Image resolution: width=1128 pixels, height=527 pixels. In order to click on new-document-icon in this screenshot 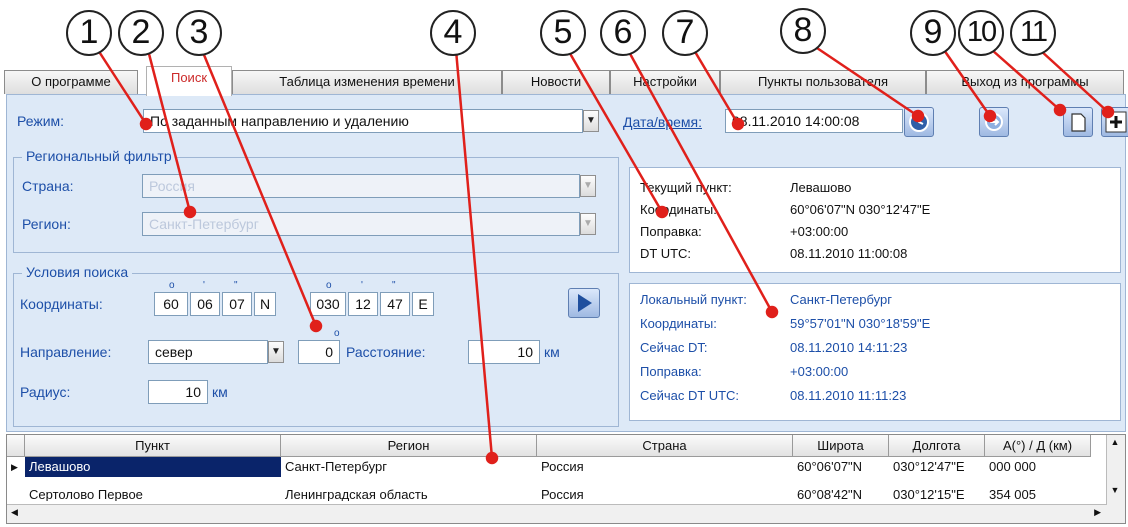, I will do `click(1078, 122)`.